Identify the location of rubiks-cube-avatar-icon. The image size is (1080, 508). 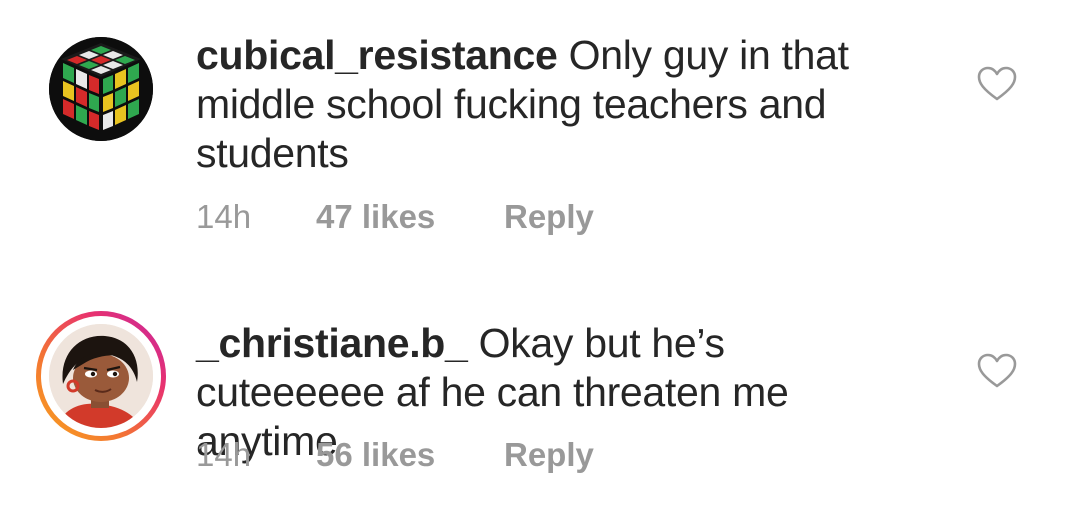
(101, 89).